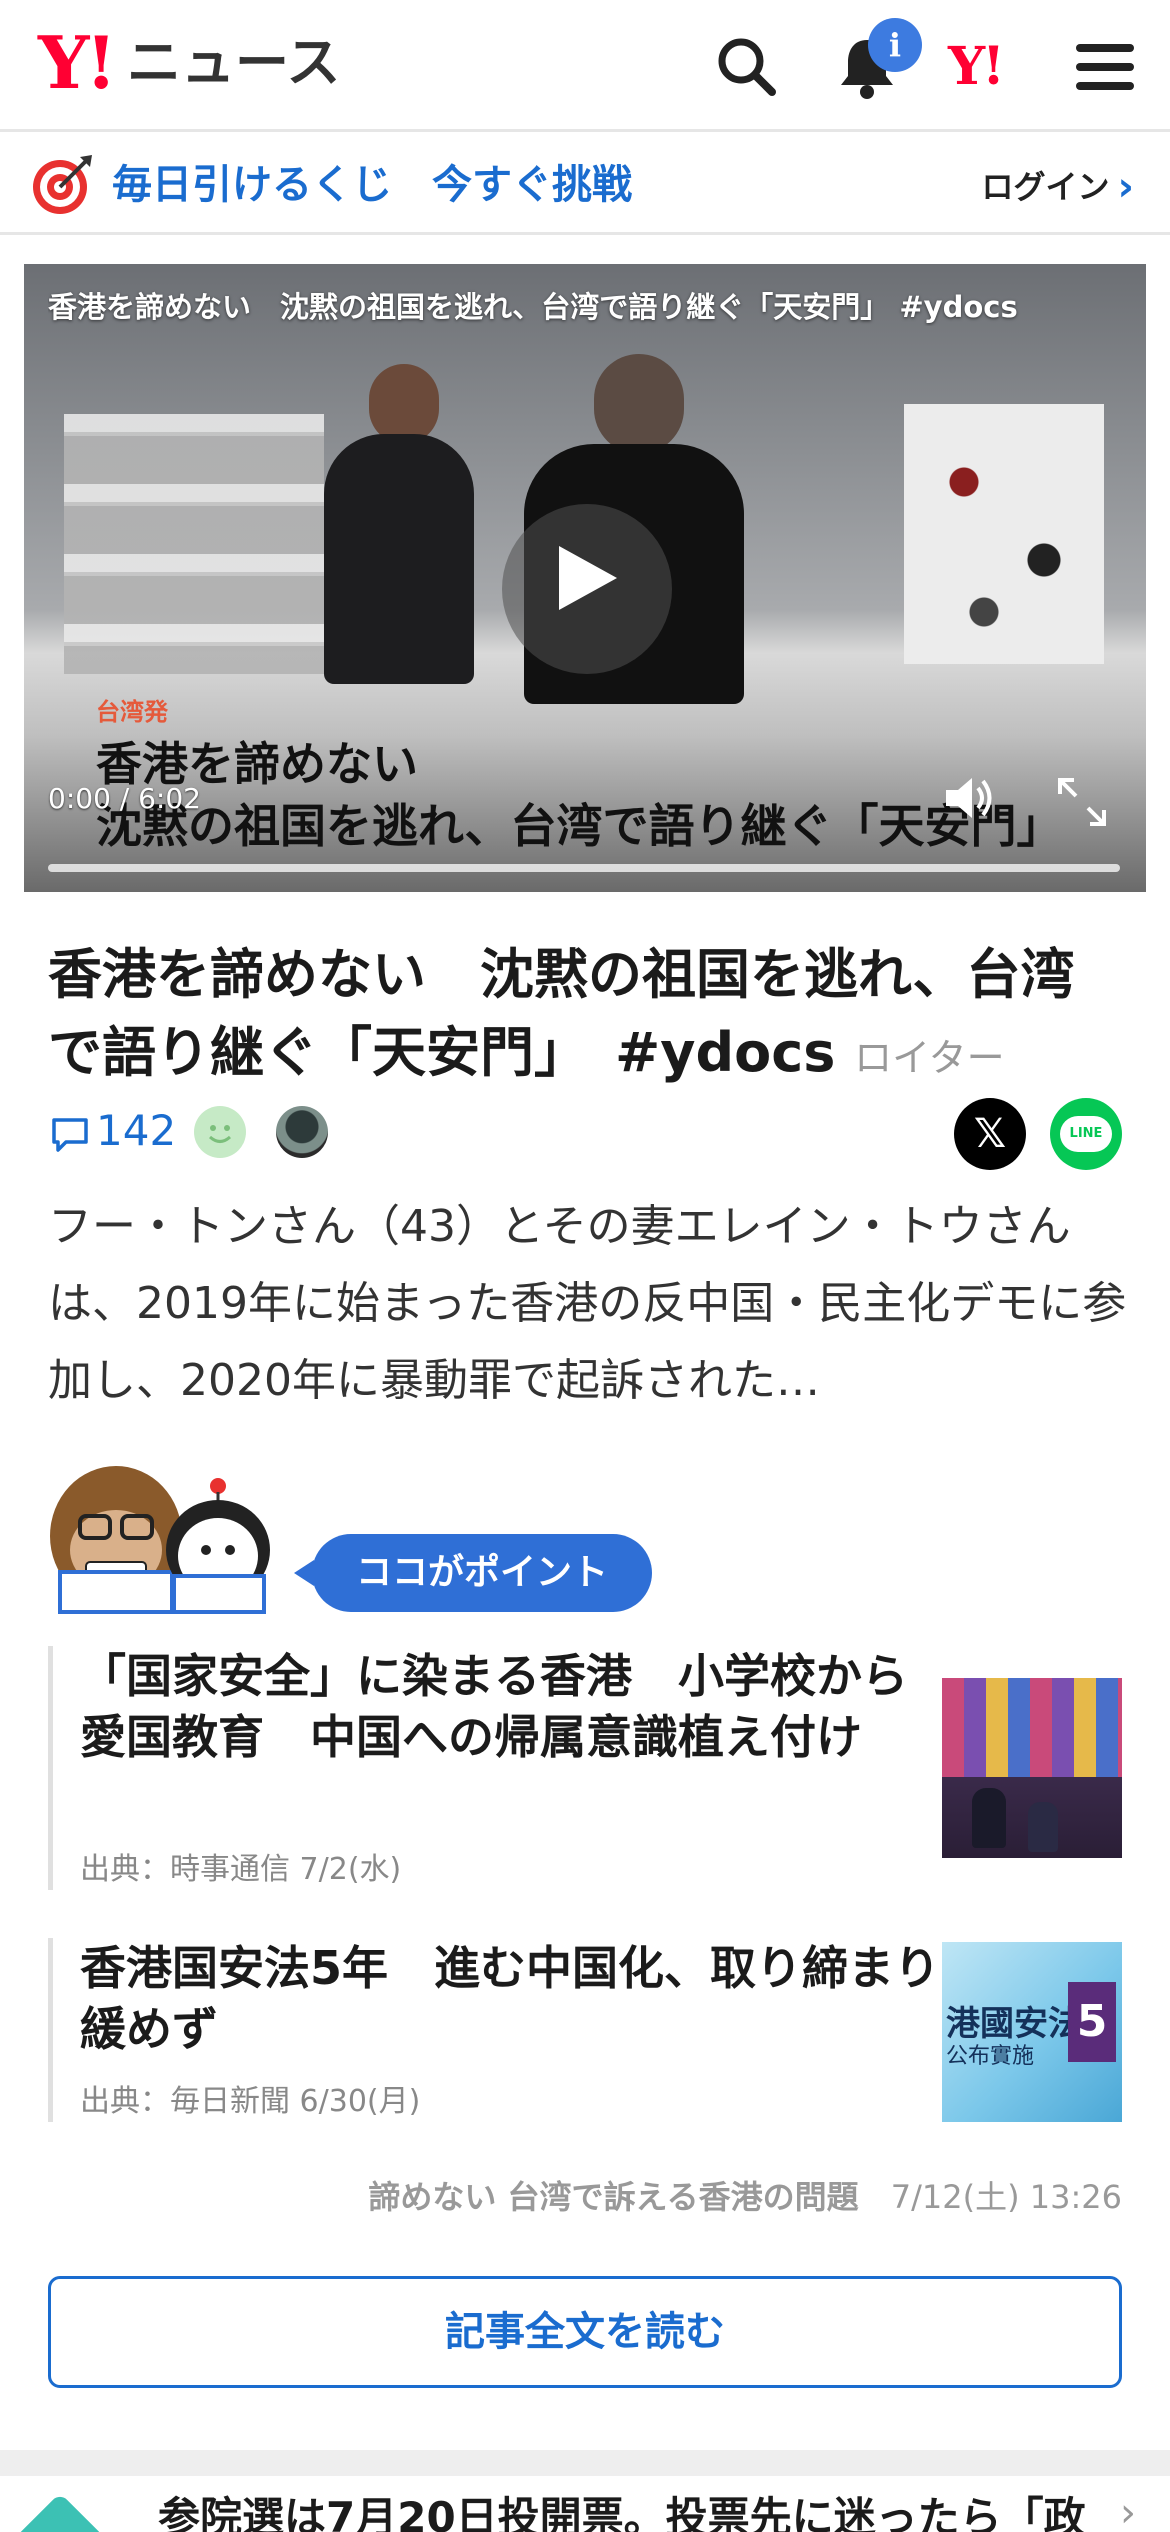 This screenshot has height=2532, width=1170. What do you see at coordinates (585, 66) in the screenshot?
I see `top-header: Y! ニュース i Y!` at bounding box center [585, 66].